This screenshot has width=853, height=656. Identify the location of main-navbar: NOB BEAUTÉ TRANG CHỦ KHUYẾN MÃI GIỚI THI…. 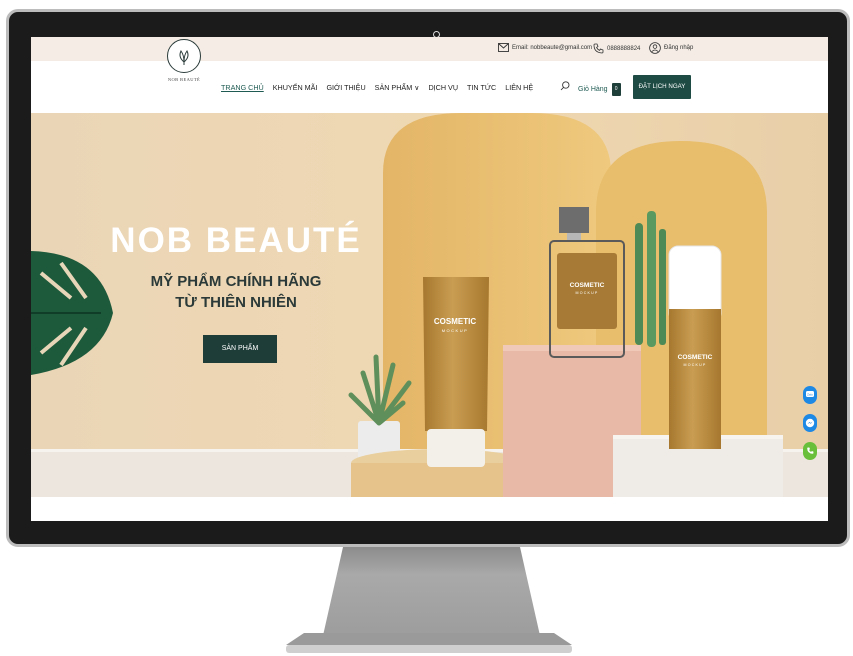
(429, 76).